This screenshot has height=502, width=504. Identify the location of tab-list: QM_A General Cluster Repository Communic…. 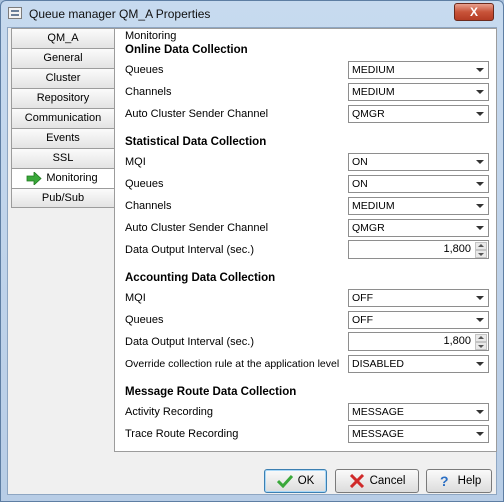
(63, 118).